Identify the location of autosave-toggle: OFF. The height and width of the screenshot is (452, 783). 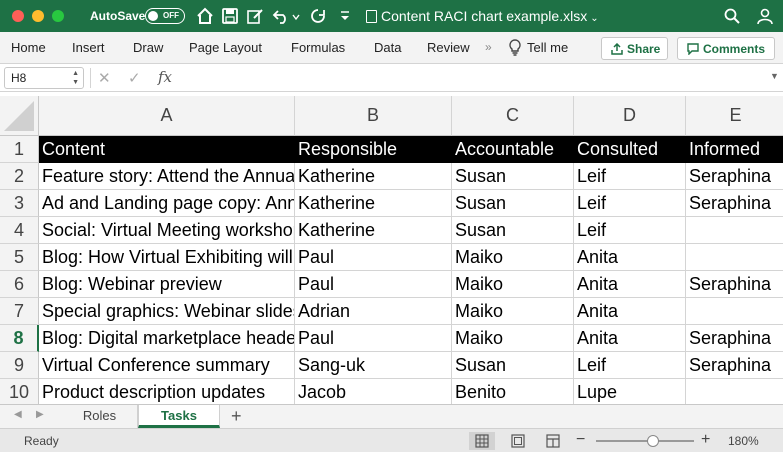
(165, 16).